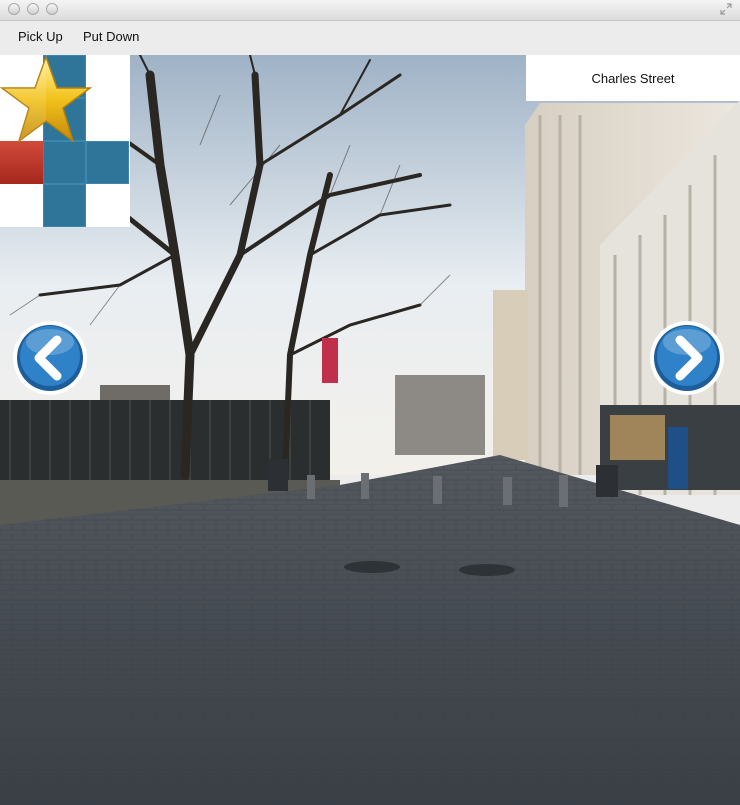 This screenshot has height=805, width=740. I want to click on action-toolbar: Pick Up Put Down, so click(370, 38).